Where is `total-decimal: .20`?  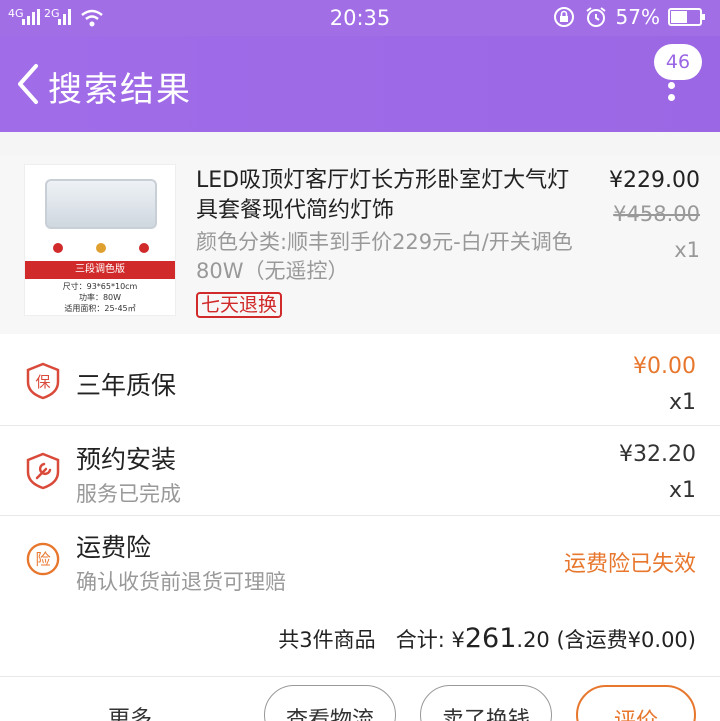 total-decimal: .20 is located at coordinates (533, 640).